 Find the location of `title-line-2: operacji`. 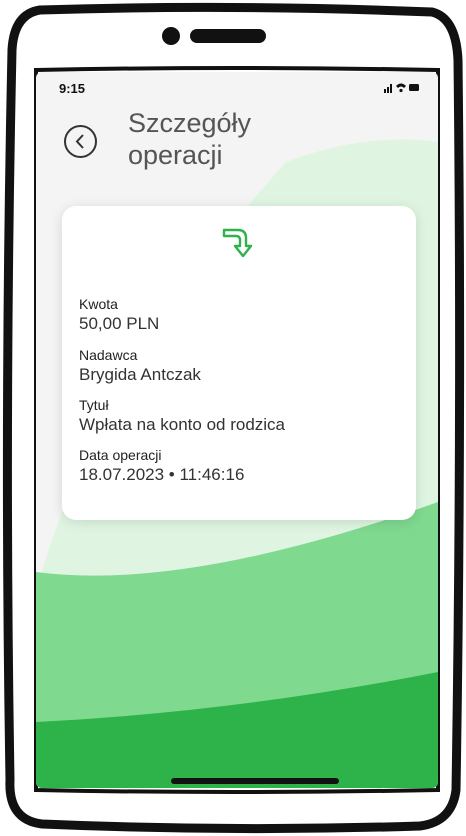

title-line-2: operacji is located at coordinates (175, 155).